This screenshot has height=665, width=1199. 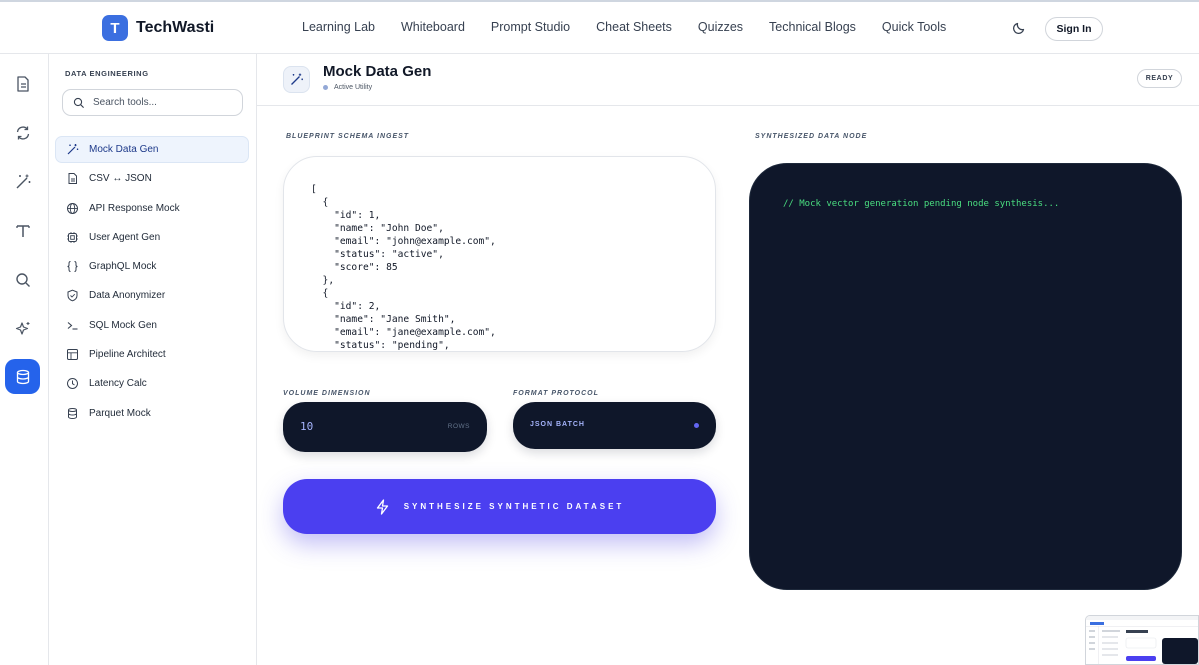 What do you see at coordinates (614, 425) in the screenshot?
I see `format-select: JSON BATCH` at bounding box center [614, 425].